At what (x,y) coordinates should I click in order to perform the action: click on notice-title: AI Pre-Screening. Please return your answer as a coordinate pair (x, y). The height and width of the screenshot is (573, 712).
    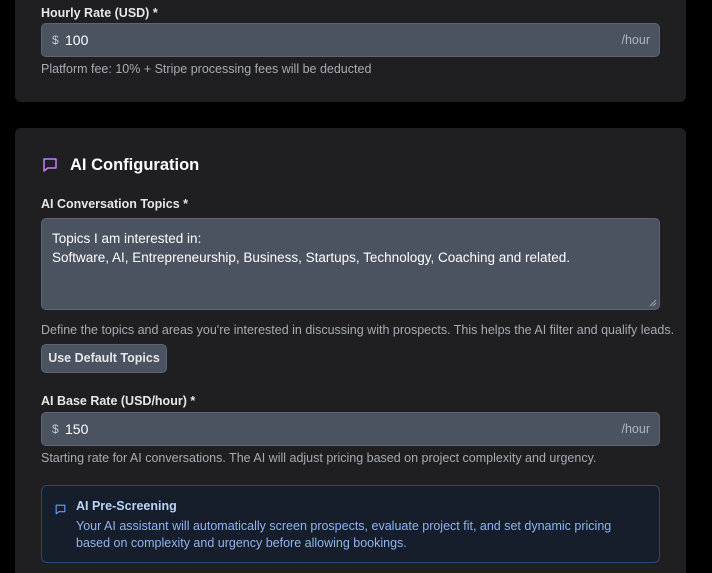
    Looking at the image, I should click on (126, 506).